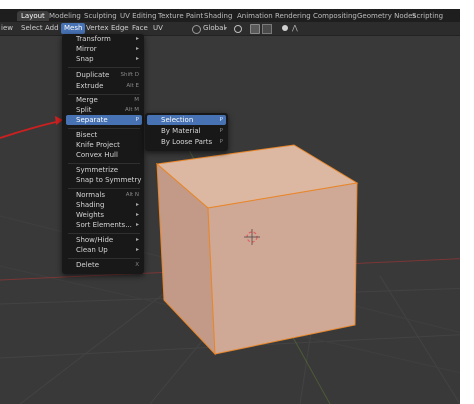 The image size is (474, 404). Describe the element at coordinates (8, 28) in the screenshot. I see `view-menu: iew` at that location.